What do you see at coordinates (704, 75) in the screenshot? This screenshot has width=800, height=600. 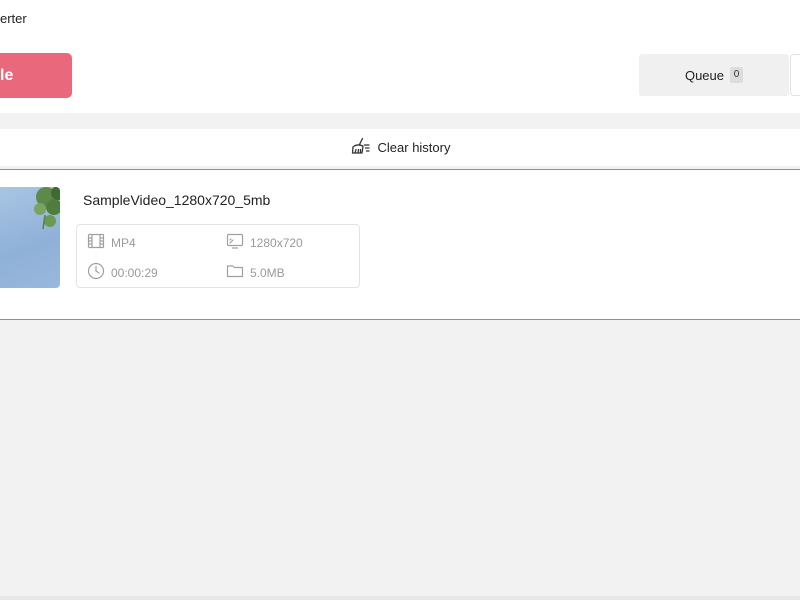 I see `tab-queue-label: Queue` at bounding box center [704, 75].